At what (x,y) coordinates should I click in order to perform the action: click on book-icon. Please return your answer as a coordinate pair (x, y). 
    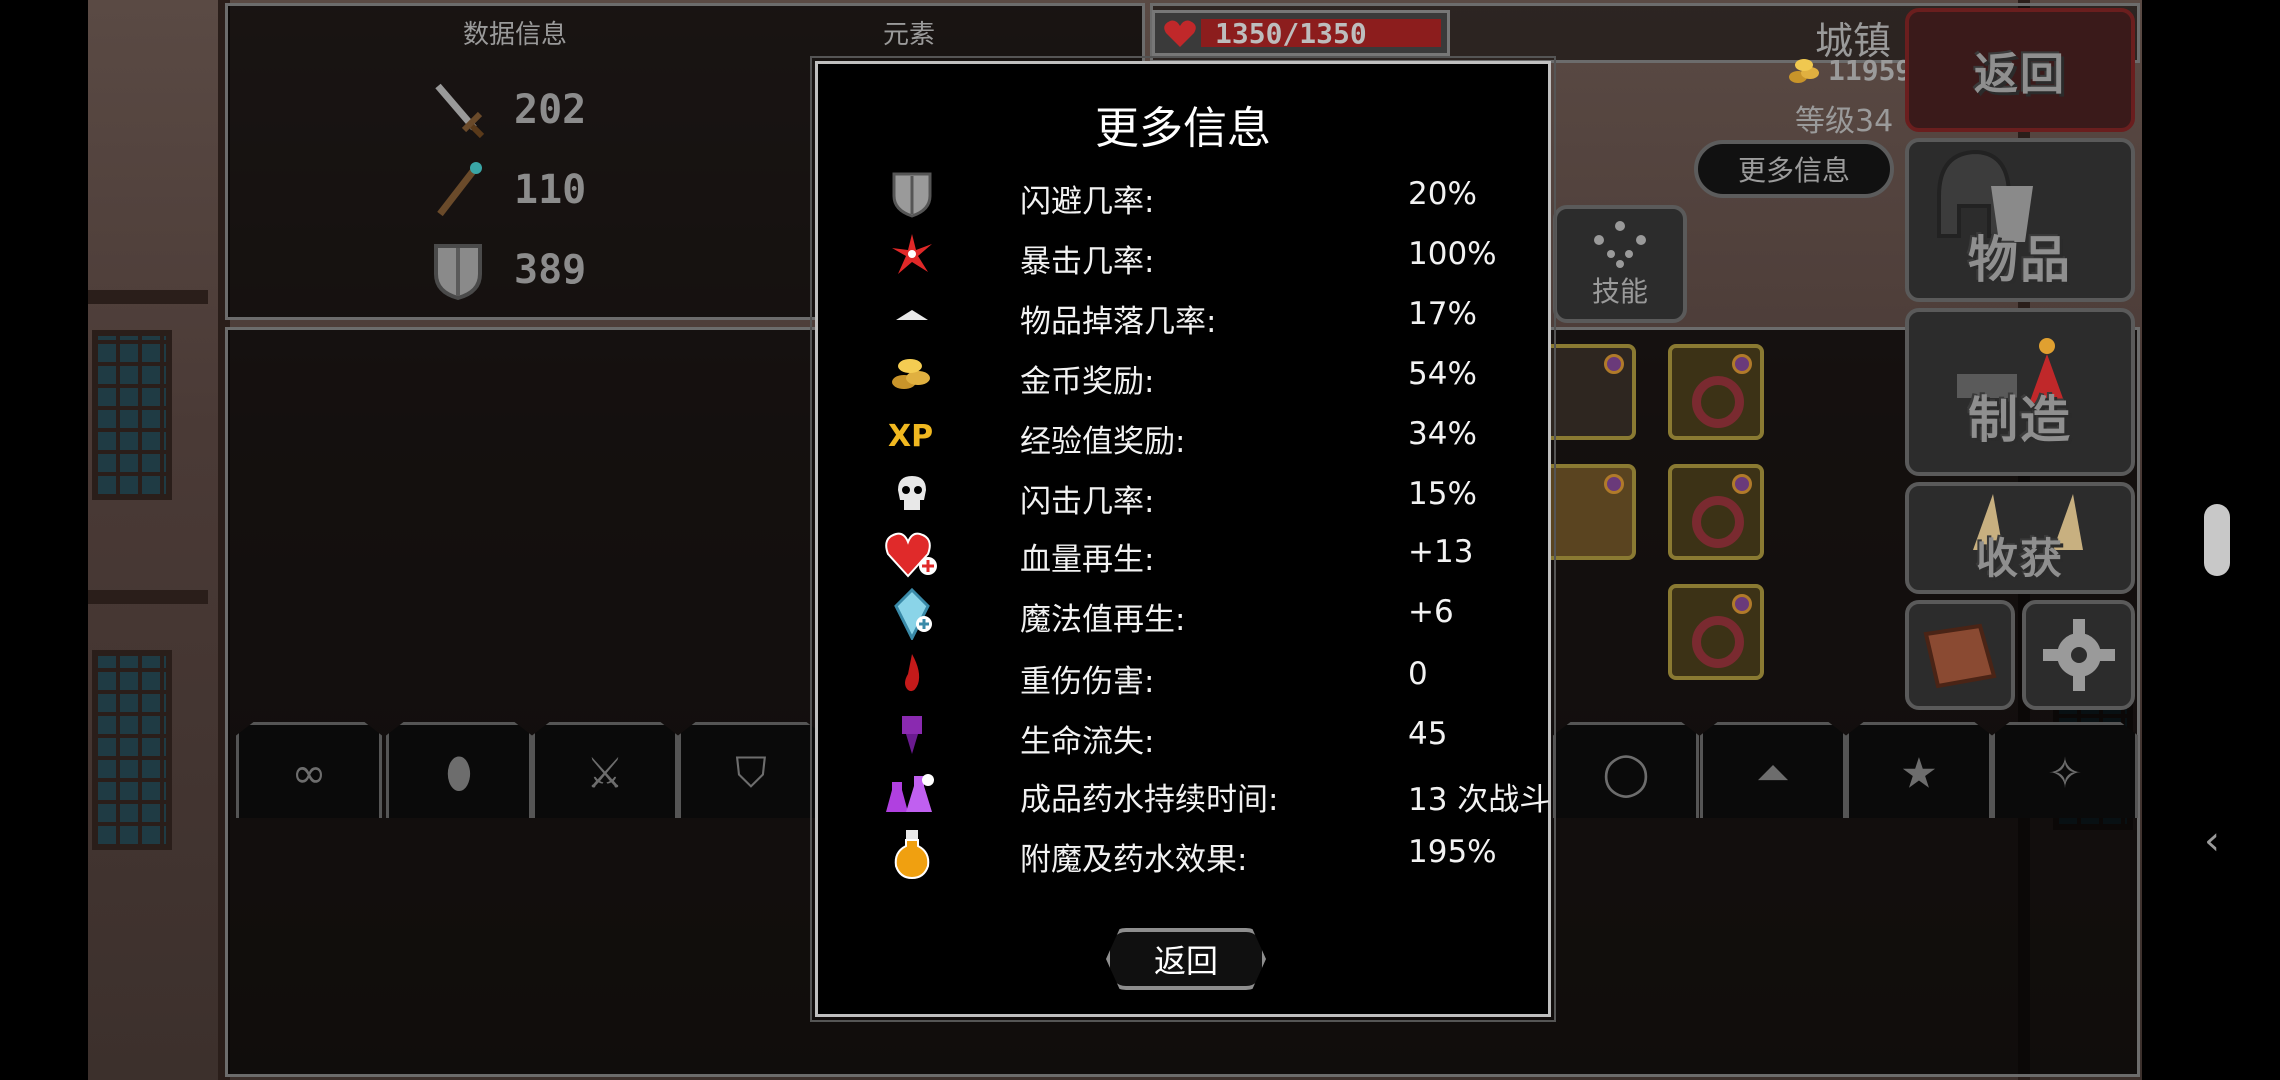
    Looking at the image, I should click on (1960, 656).